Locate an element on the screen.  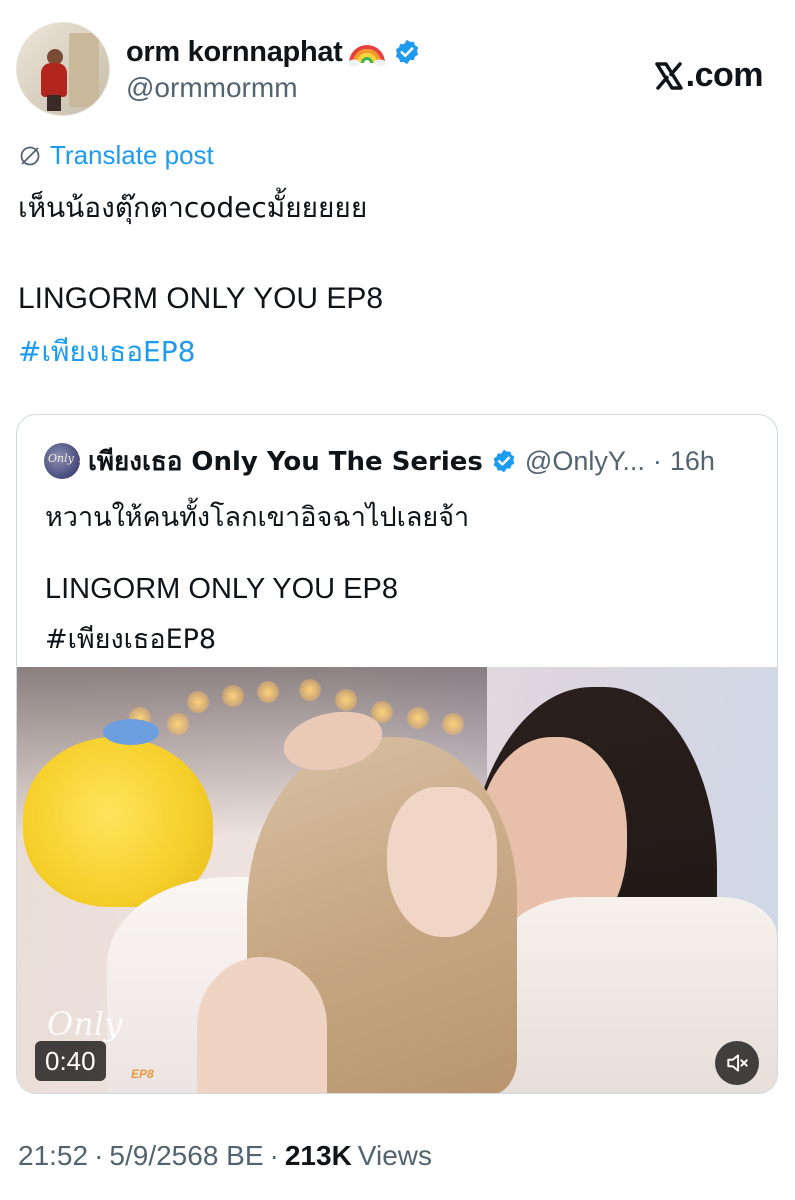
x-logo-icon is located at coordinates (669, 76).